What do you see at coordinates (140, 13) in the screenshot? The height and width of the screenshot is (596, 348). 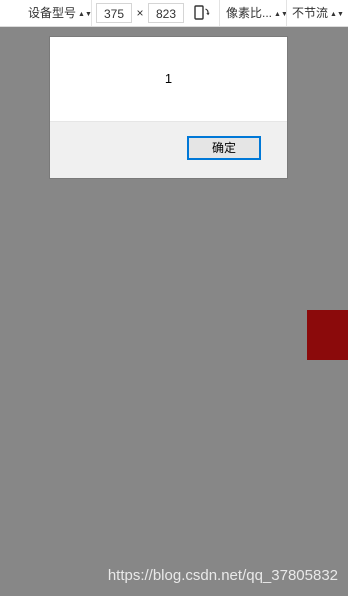 I see `dimension-times-symbol: ×` at bounding box center [140, 13].